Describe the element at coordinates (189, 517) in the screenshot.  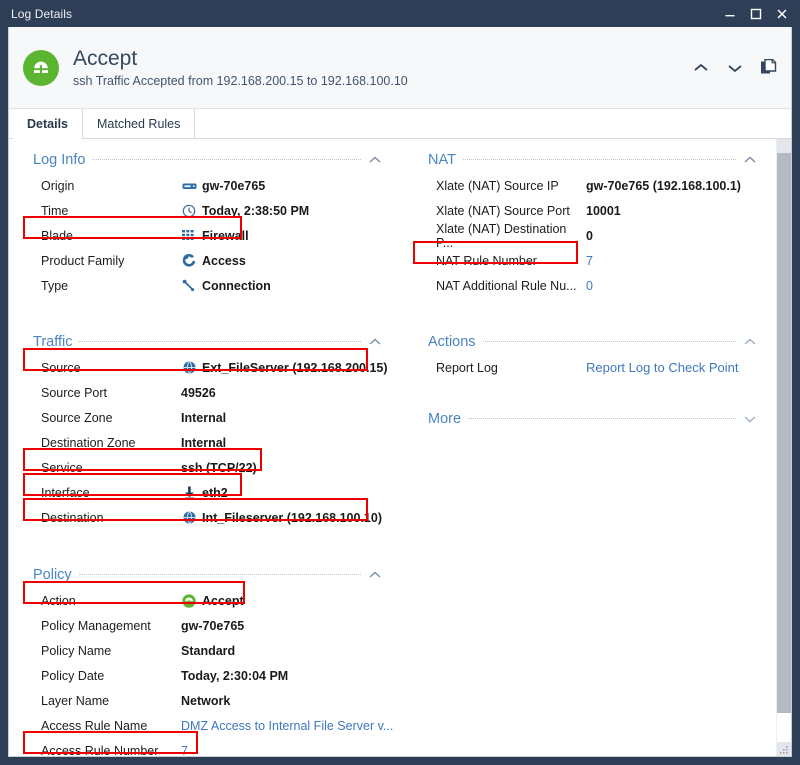
I see `globe-icon` at that location.